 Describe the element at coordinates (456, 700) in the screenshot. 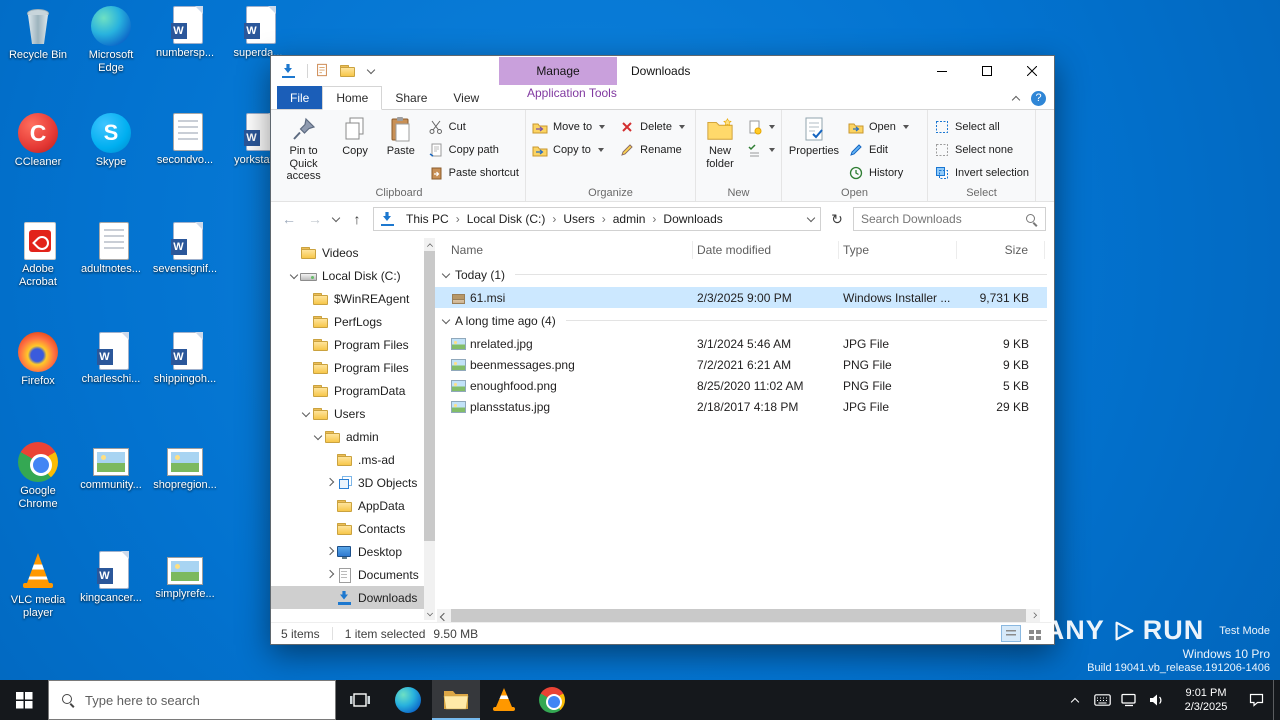

I see `taskbar-file-explorer-button` at that location.